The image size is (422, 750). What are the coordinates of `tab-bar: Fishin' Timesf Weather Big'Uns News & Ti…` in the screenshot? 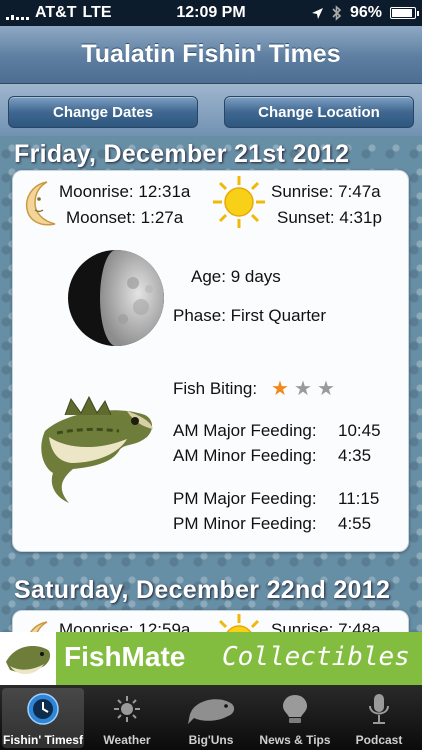 It's located at (211, 717).